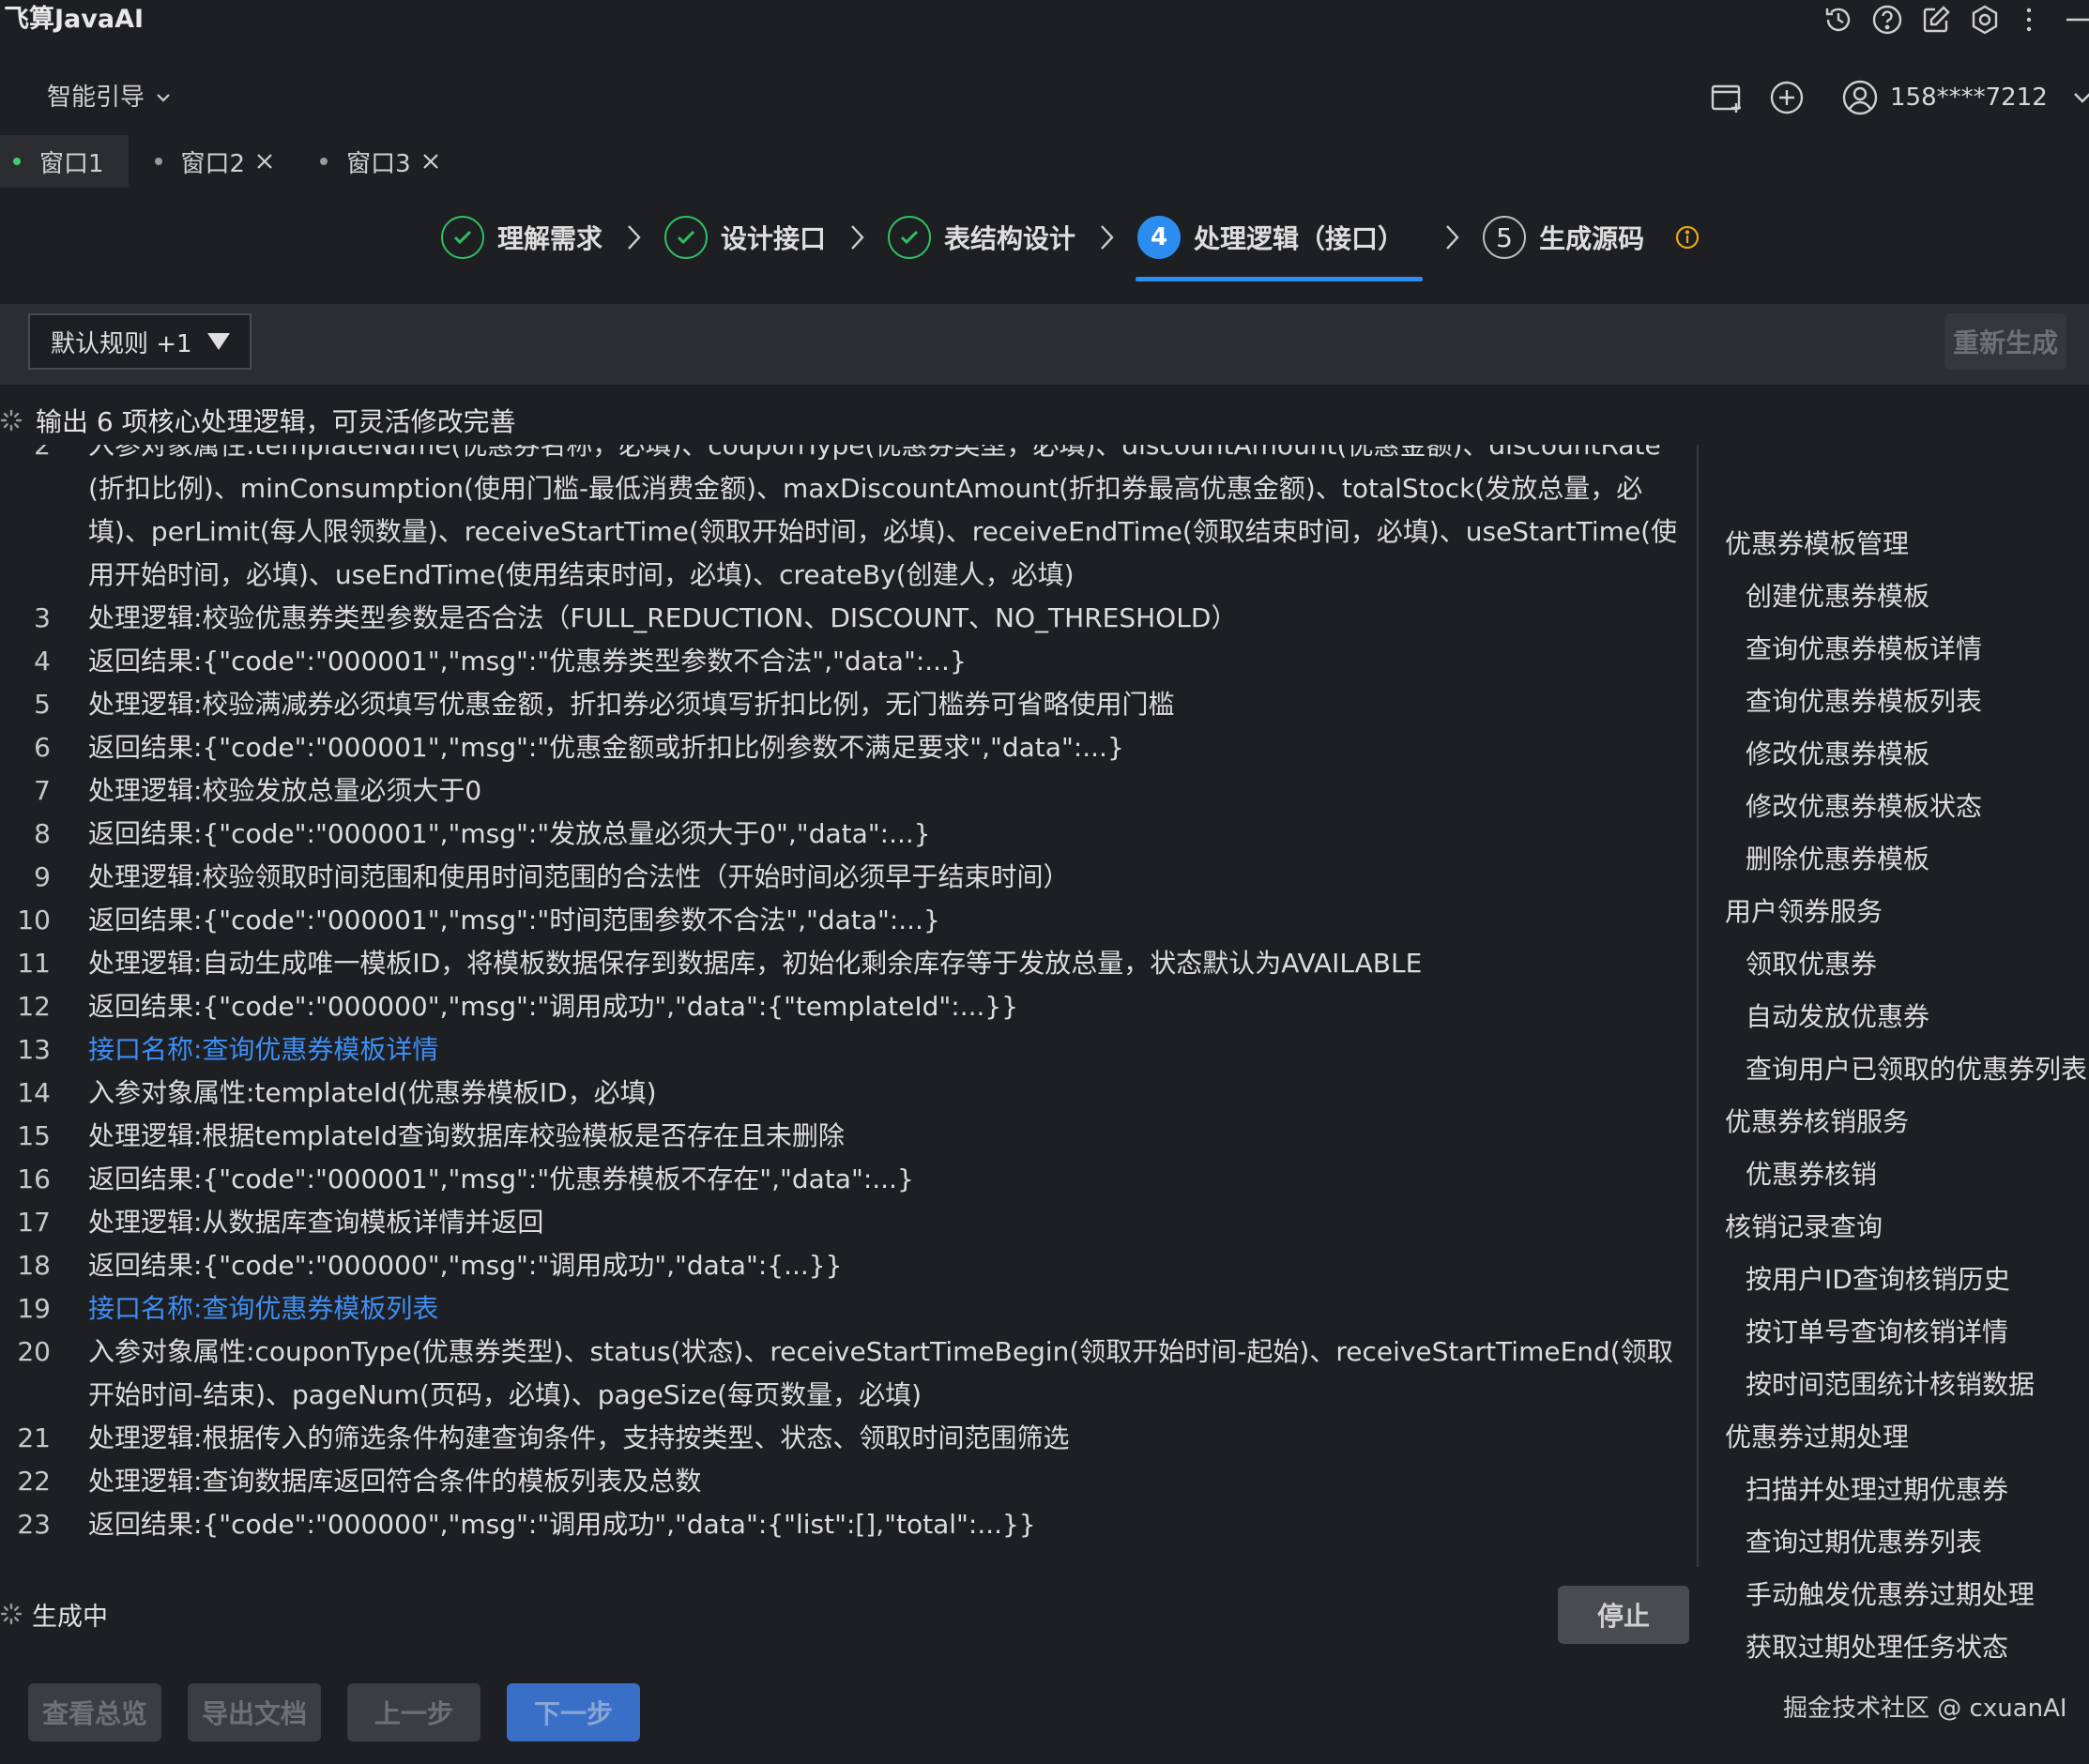 The height and width of the screenshot is (1764, 2089). Describe the element at coordinates (42, 661) in the screenshot. I see `line-number: 4` at that location.